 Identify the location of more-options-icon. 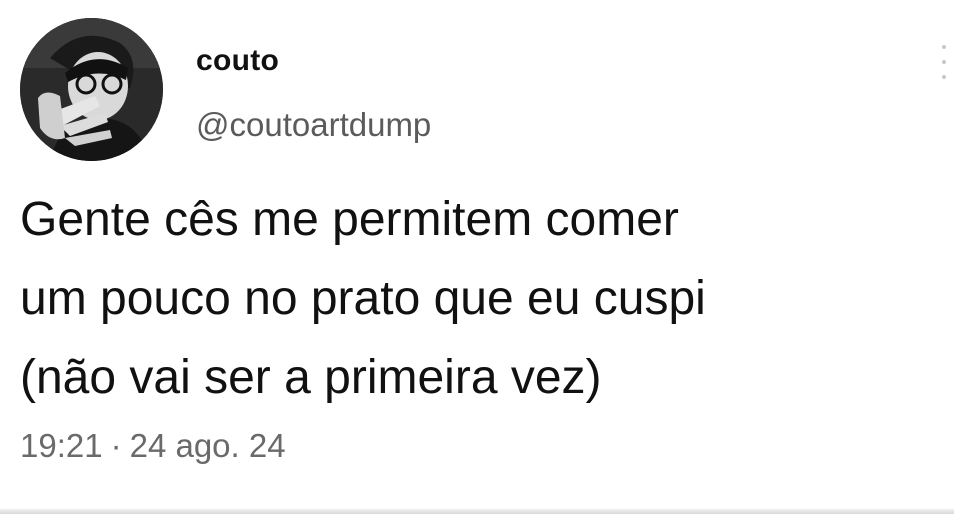
(944, 62).